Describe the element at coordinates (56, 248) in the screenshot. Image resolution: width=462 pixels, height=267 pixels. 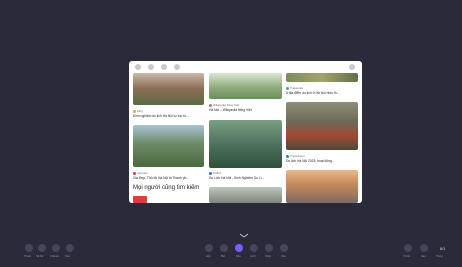
I see `share-button` at that location.